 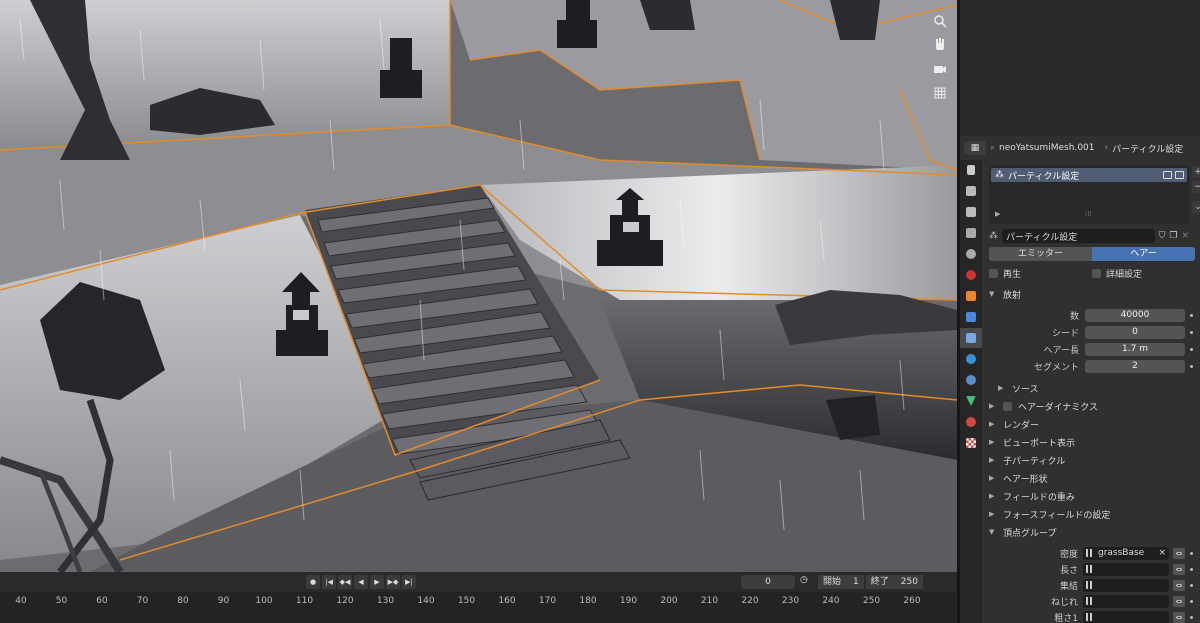 What do you see at coordinates (997, 214) in the screenshot?
I see `expand-arrow-icon: ▶` at bounding box center [997, 214].